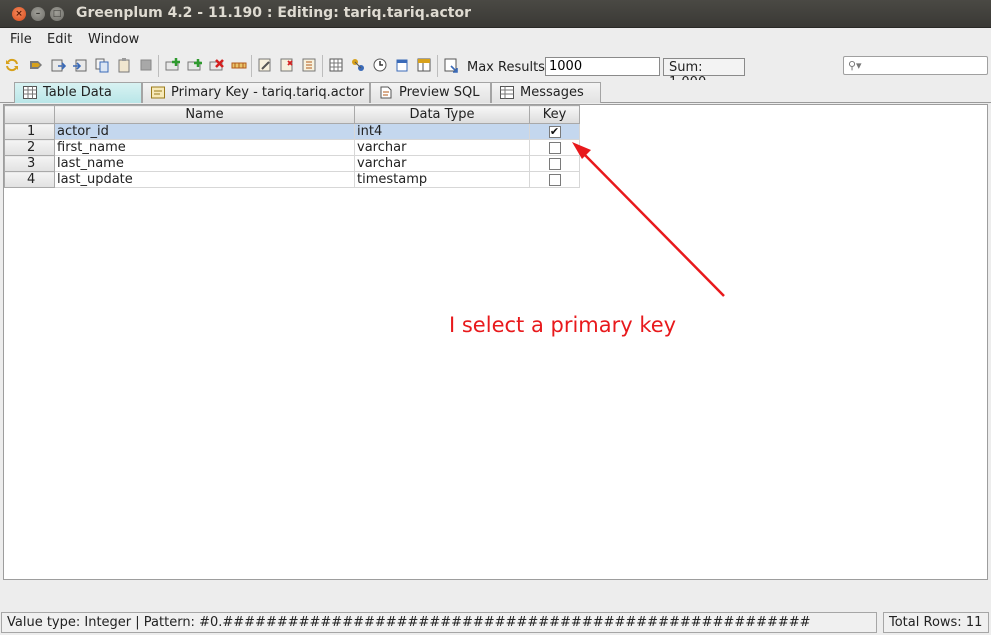 This screenshot has width=991, height=635. What do you see at coordinates (204, 163) in the screenshot?
I see `name-cell: last_name` at bounding box center [204, 163].